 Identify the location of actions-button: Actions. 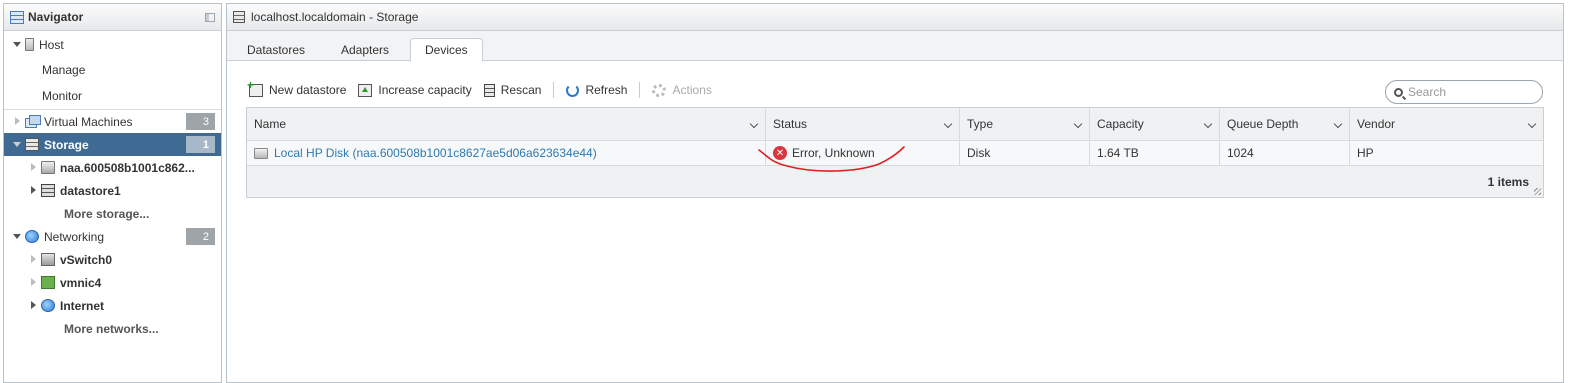
(682, 90).